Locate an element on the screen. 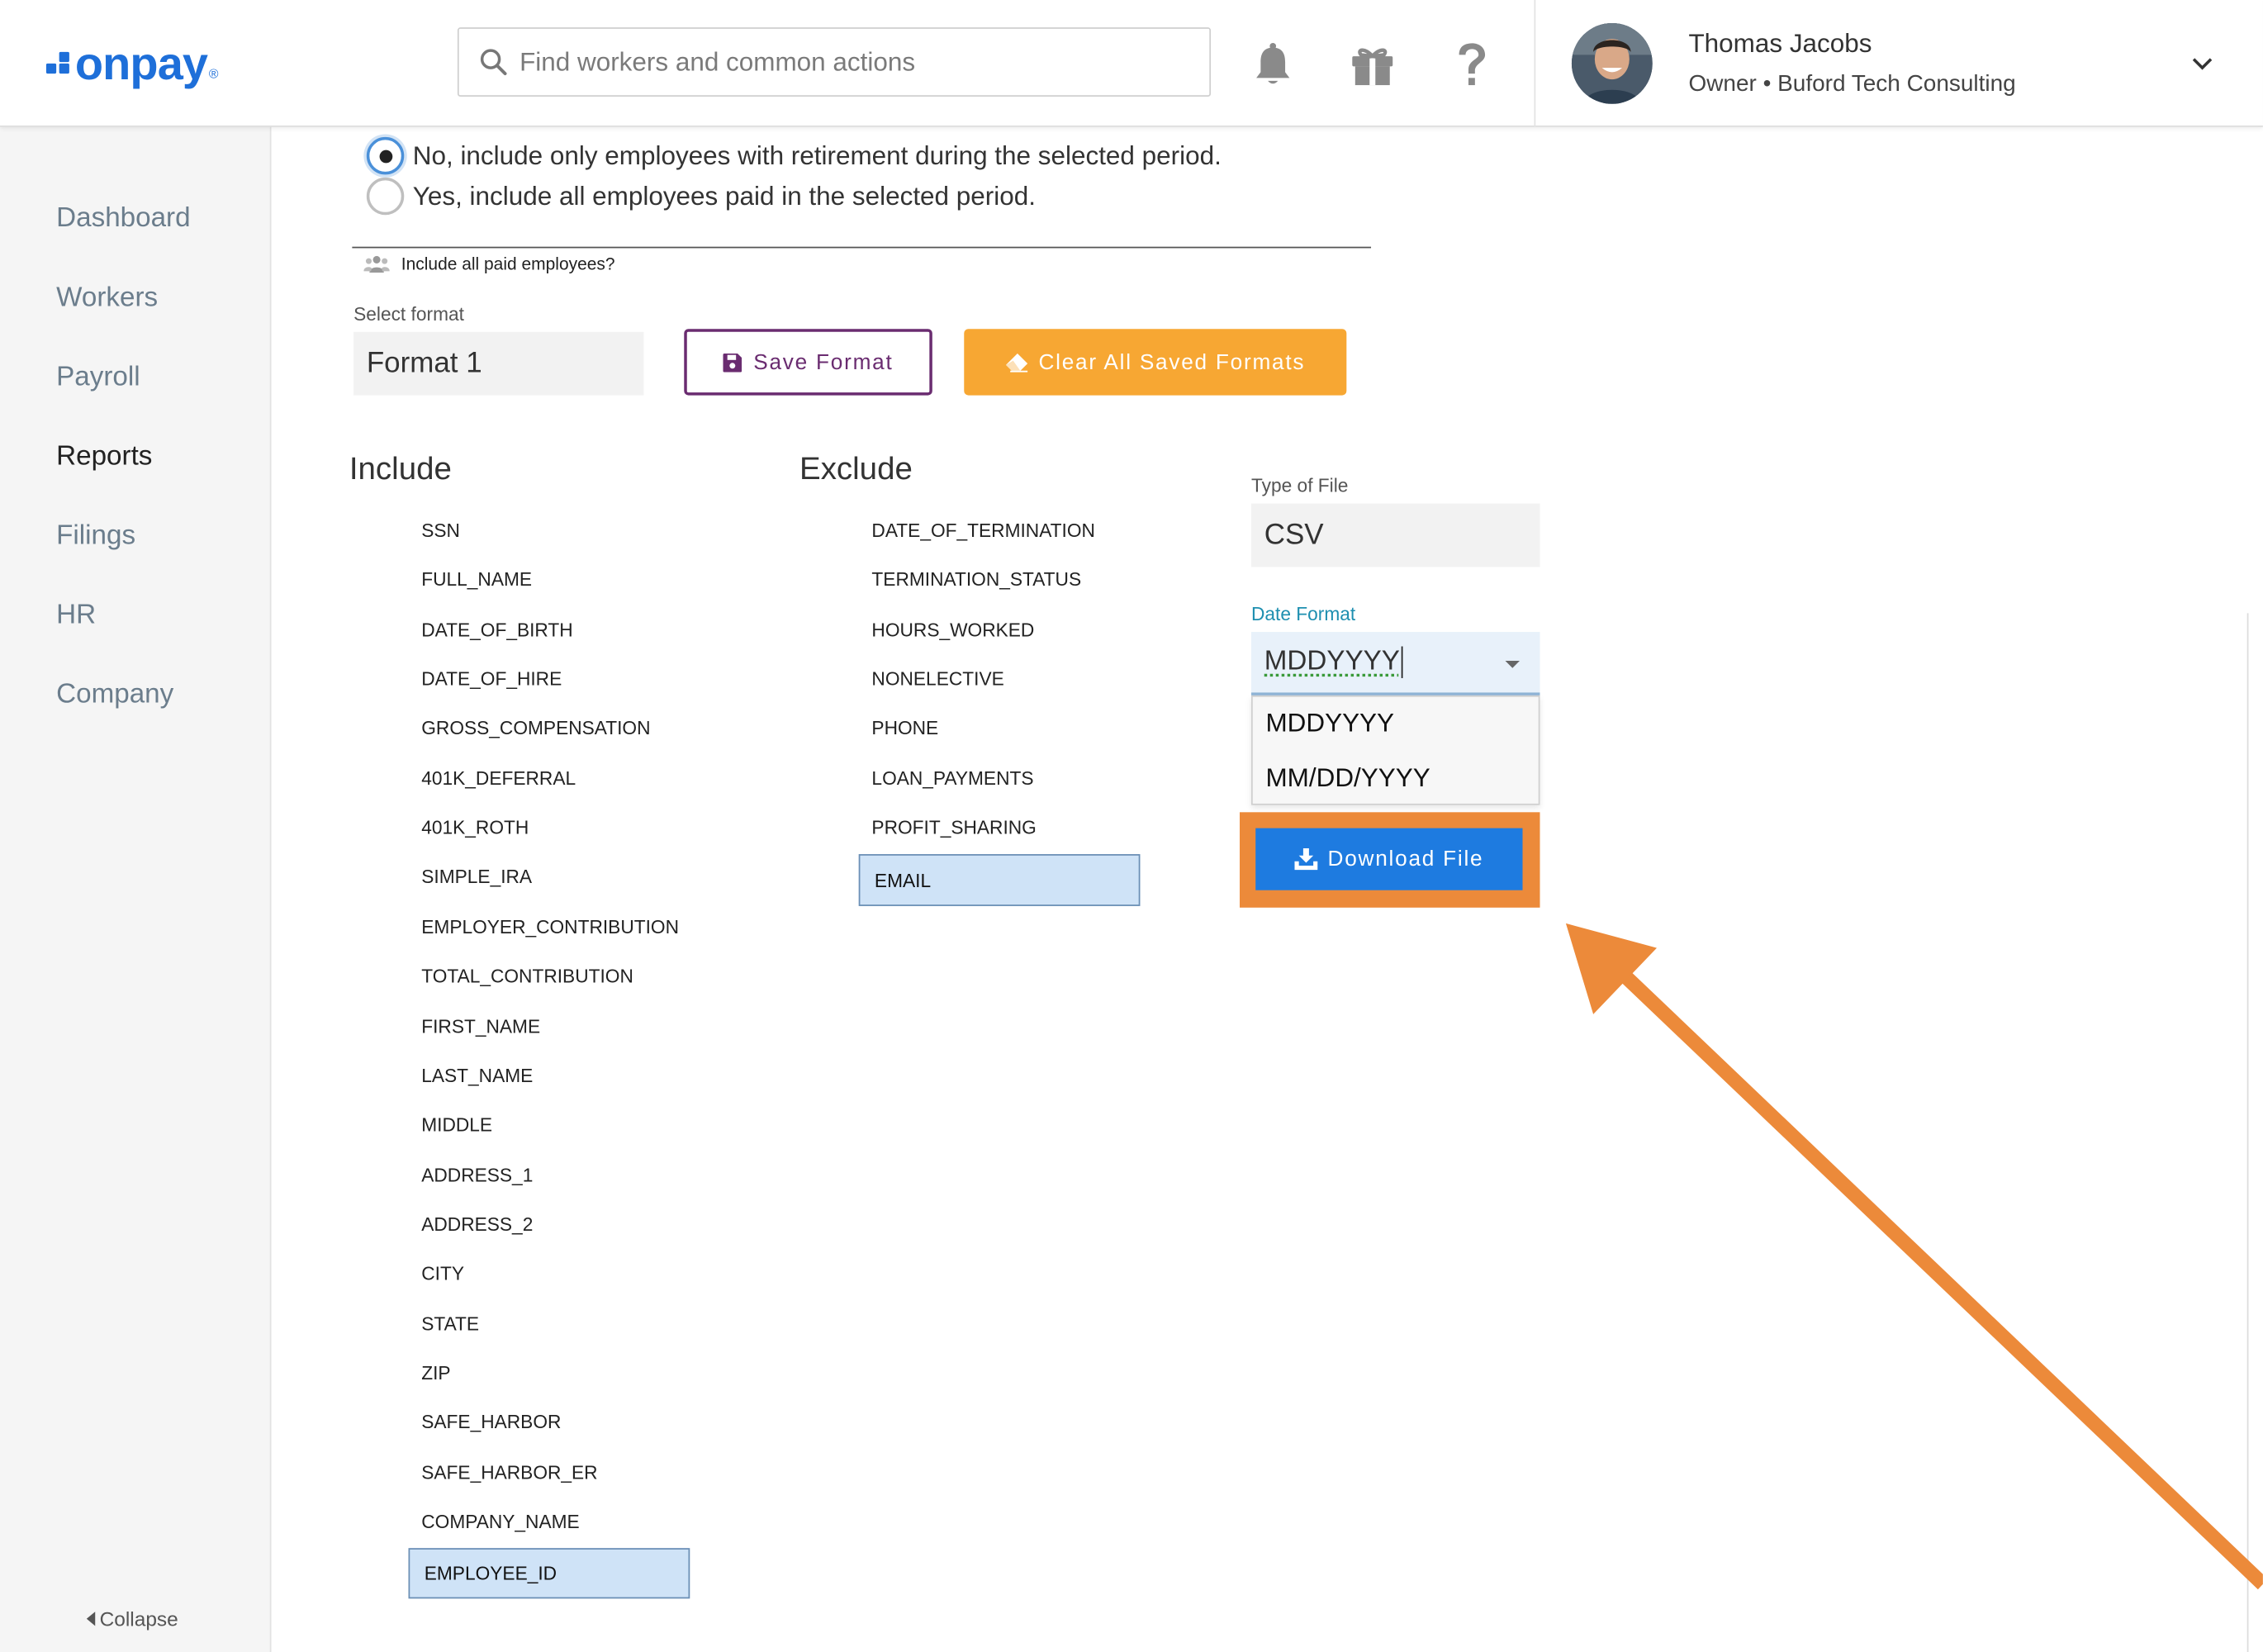 This screenshot has width=2263, height=1652. date-format-option-mddyyyy: MDDYYYY is located at coordinates (1329, 724).